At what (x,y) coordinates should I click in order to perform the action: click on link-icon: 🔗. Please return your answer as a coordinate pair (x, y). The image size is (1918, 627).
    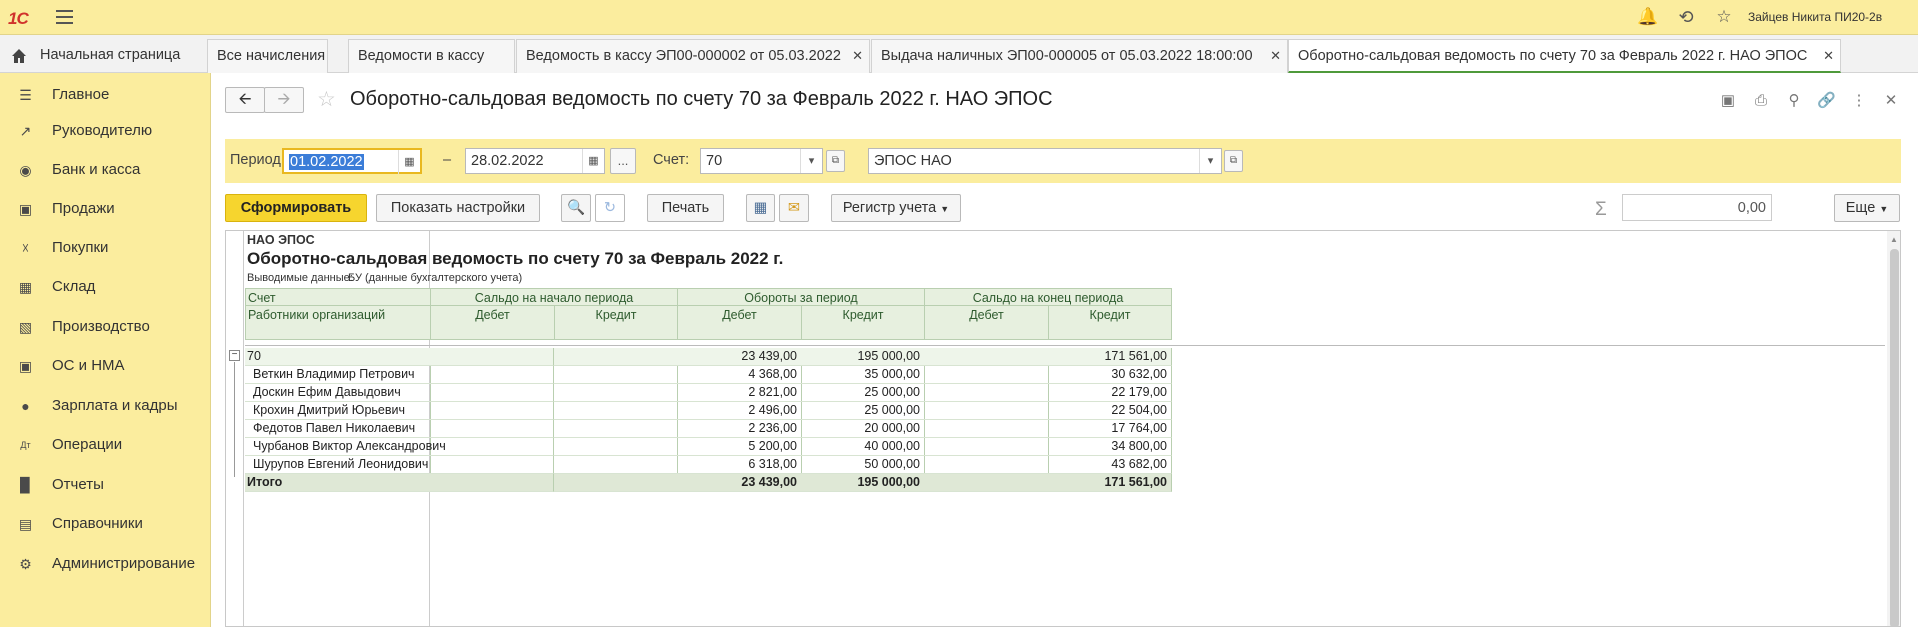
    Looking at the image, I should click on (1826, 101).